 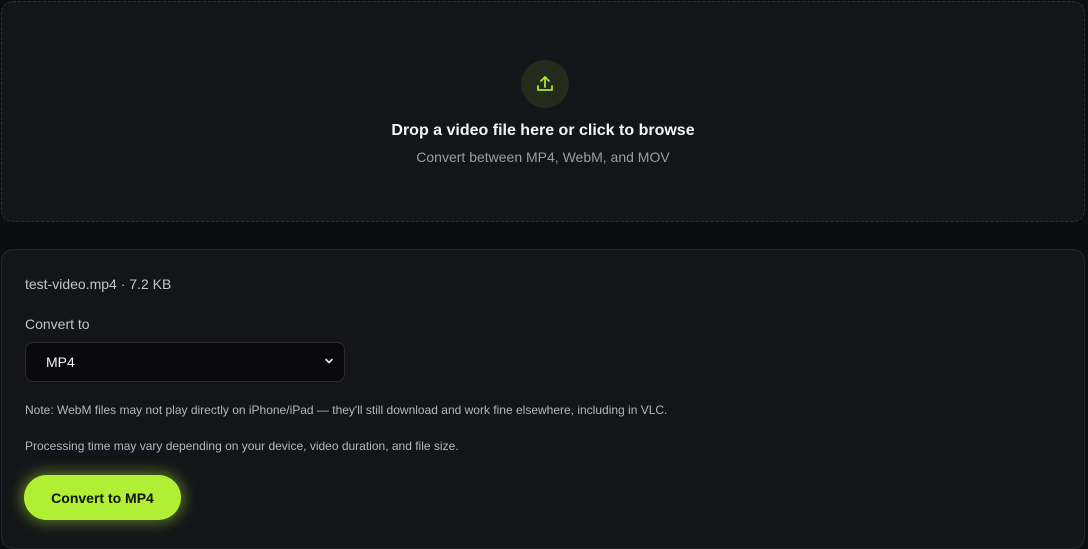 What do you see at coordinates (98, 284) in the screenshot?
I see `file-info: test-video.mp4 · 7.2 KB` at bounding box center [98, 284].